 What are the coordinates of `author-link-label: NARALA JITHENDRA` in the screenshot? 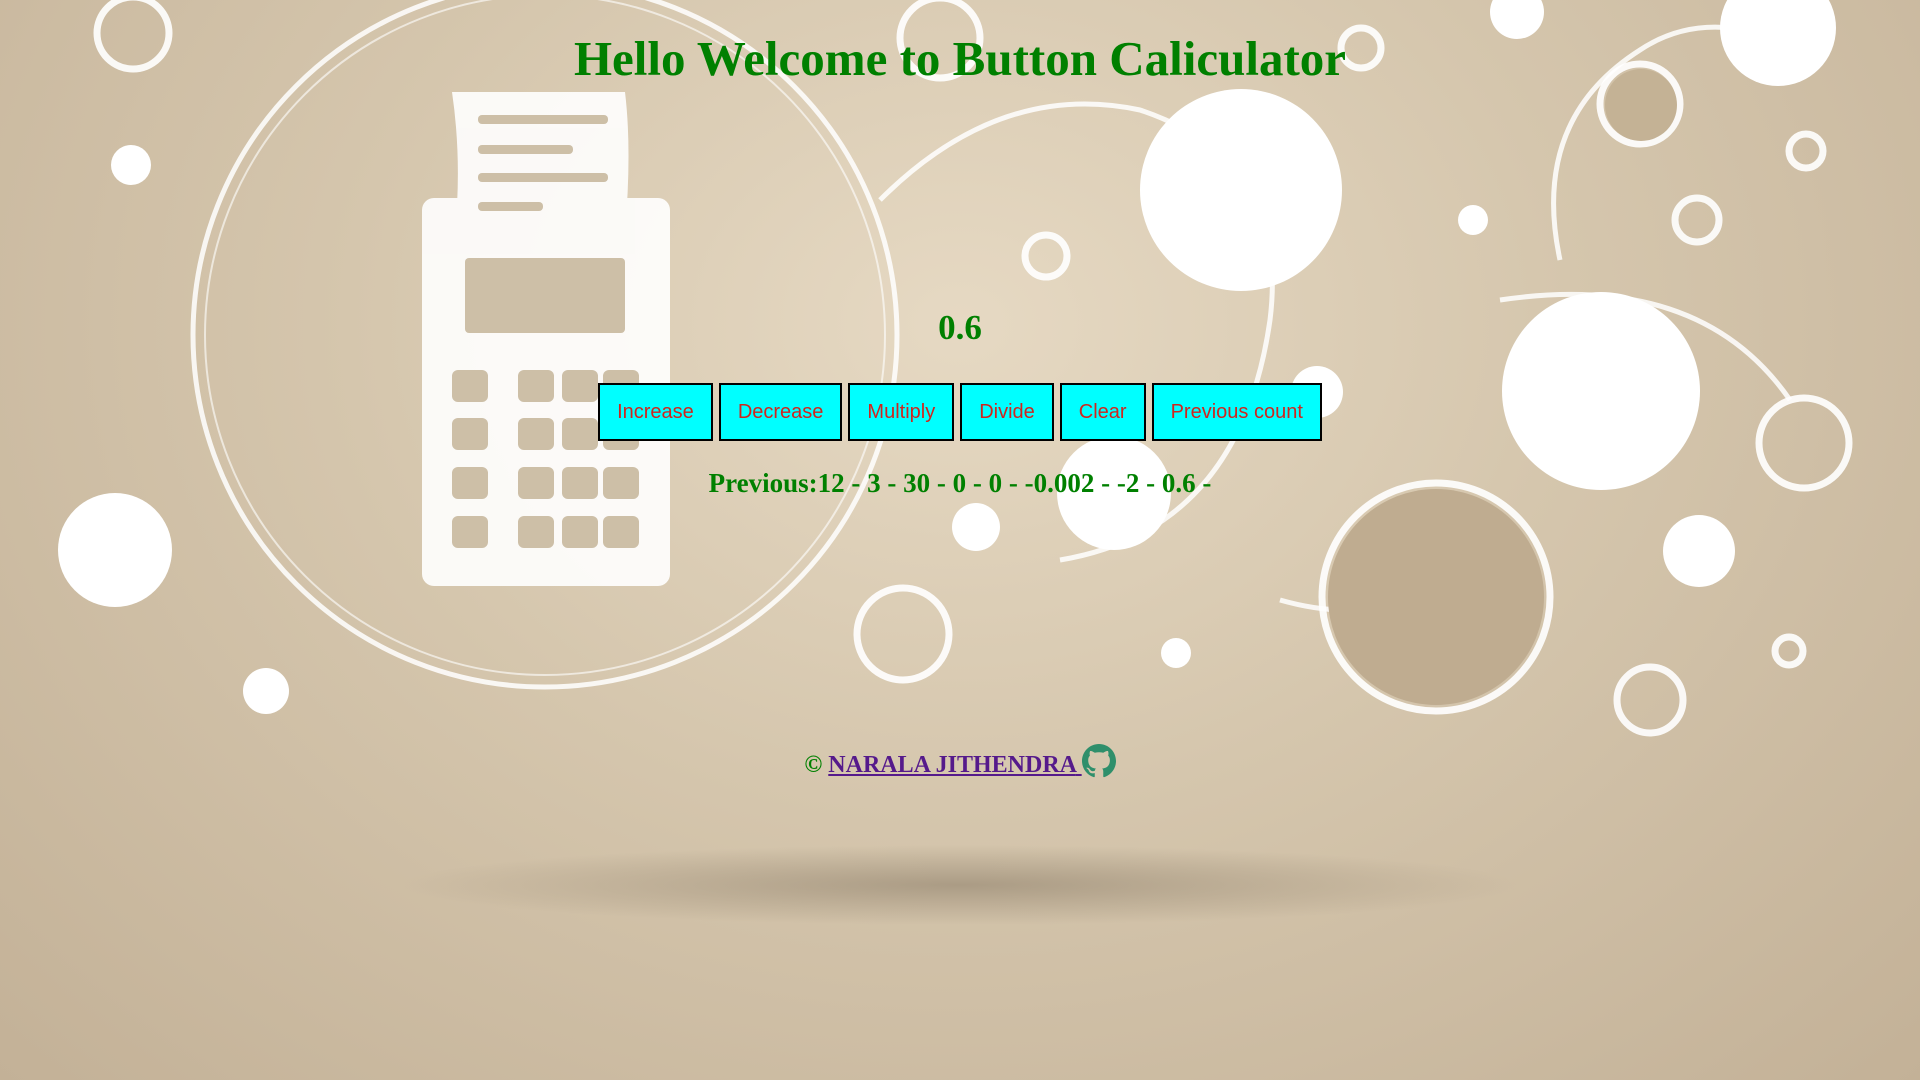 It's located at (952, 765).